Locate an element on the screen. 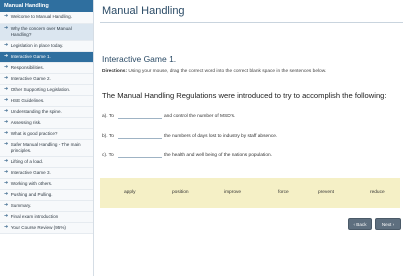  sidebar-item-label: Your Course Review (95%) is located at coordinates (38, 228).